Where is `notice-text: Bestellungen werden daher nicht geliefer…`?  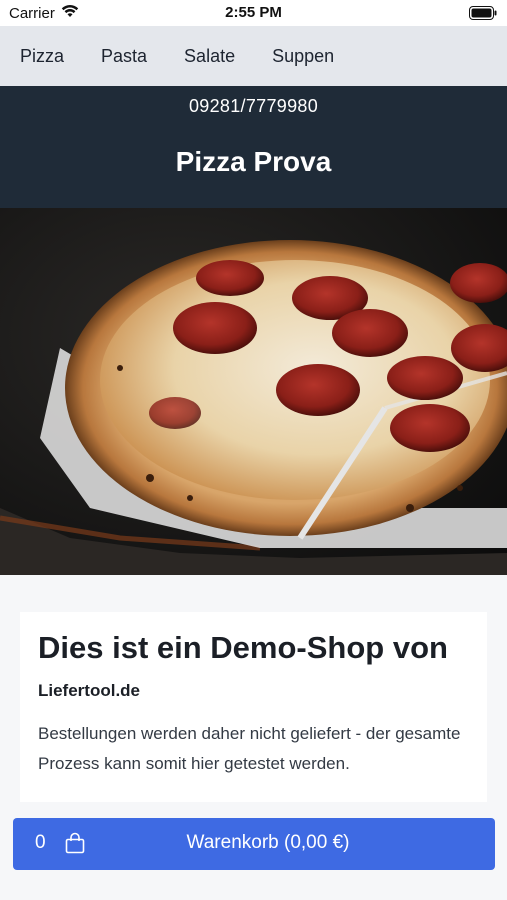 notice-text: Bestellungen werden daher nicht geliefer… is located at coordinates (249, 748).